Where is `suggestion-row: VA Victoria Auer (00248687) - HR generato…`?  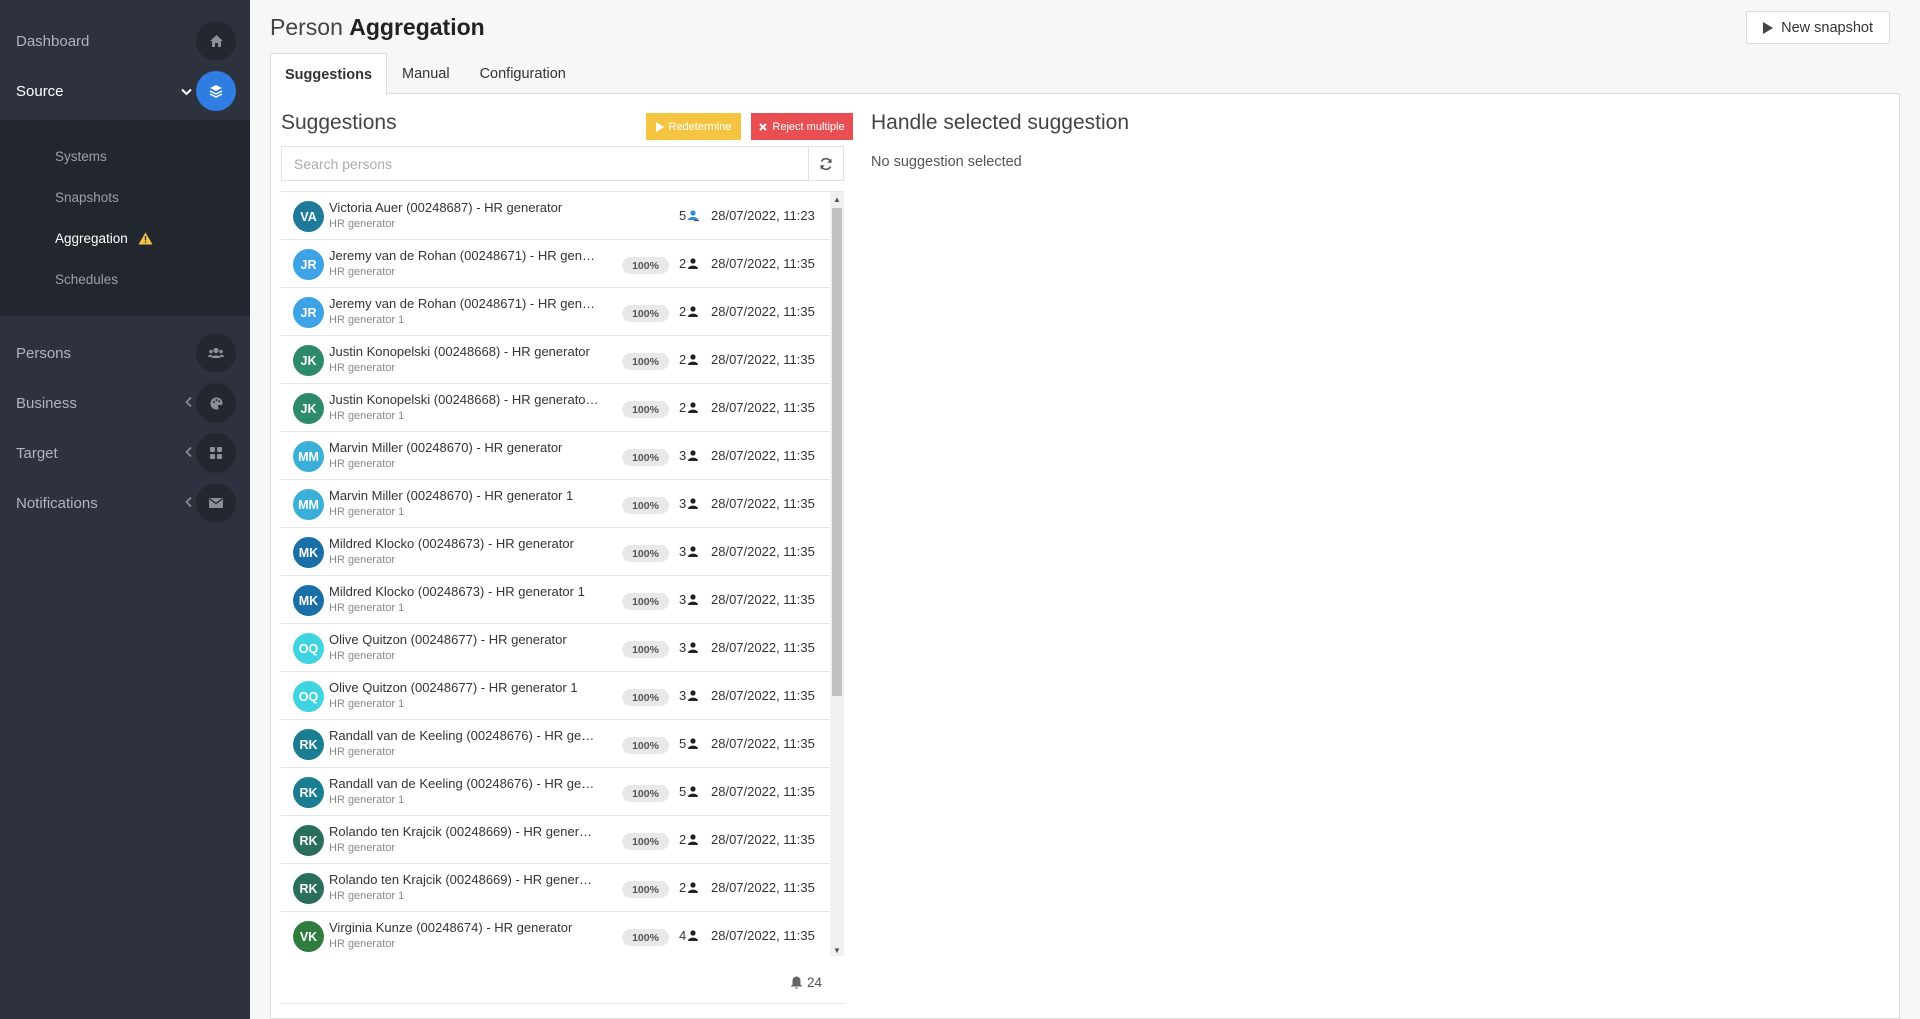 suggestion-row: VA Victoria Auer (00248687) - HR generato… is located at coordinates (555, 216).